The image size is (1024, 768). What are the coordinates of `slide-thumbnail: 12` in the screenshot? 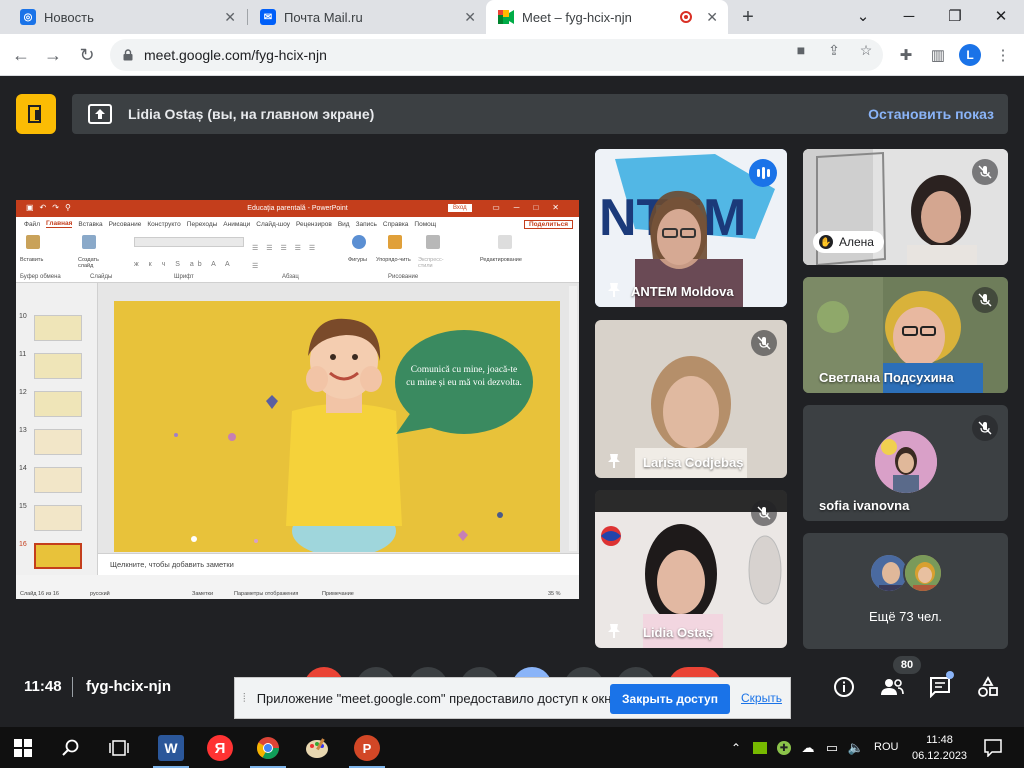 It's located at (57, 404).